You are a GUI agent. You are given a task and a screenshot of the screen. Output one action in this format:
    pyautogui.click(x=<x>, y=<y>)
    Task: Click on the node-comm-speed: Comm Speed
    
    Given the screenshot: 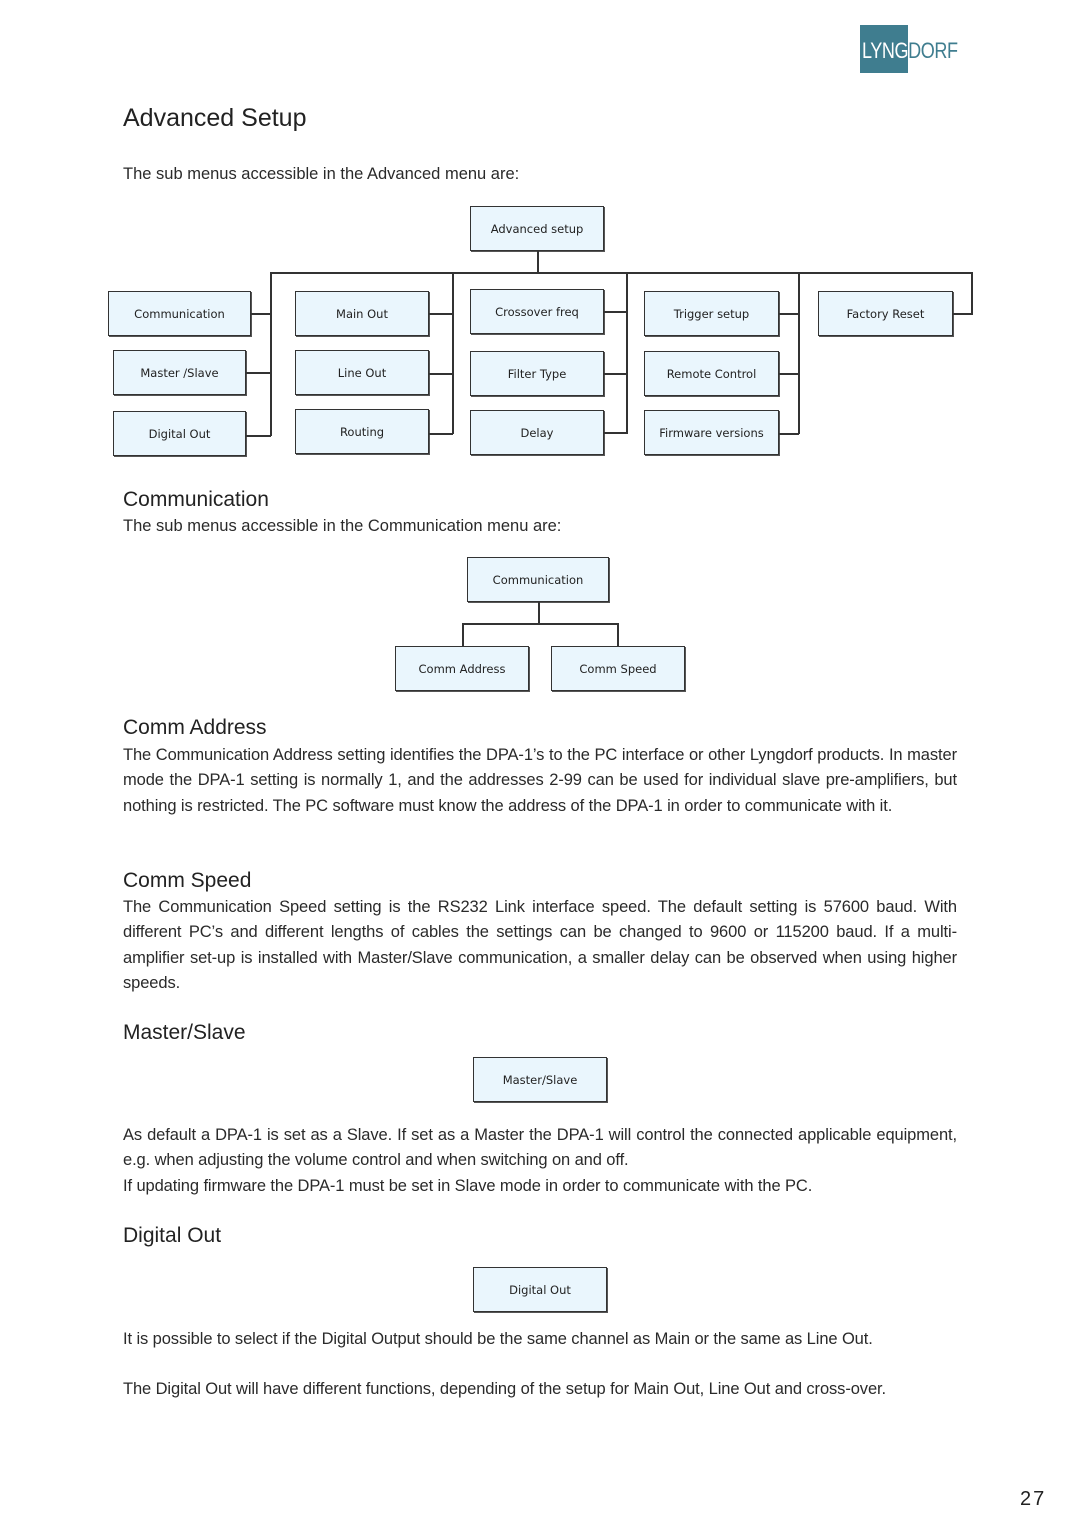 What is the action you would take?
    pyautogui.click(x=618, y=668)
    